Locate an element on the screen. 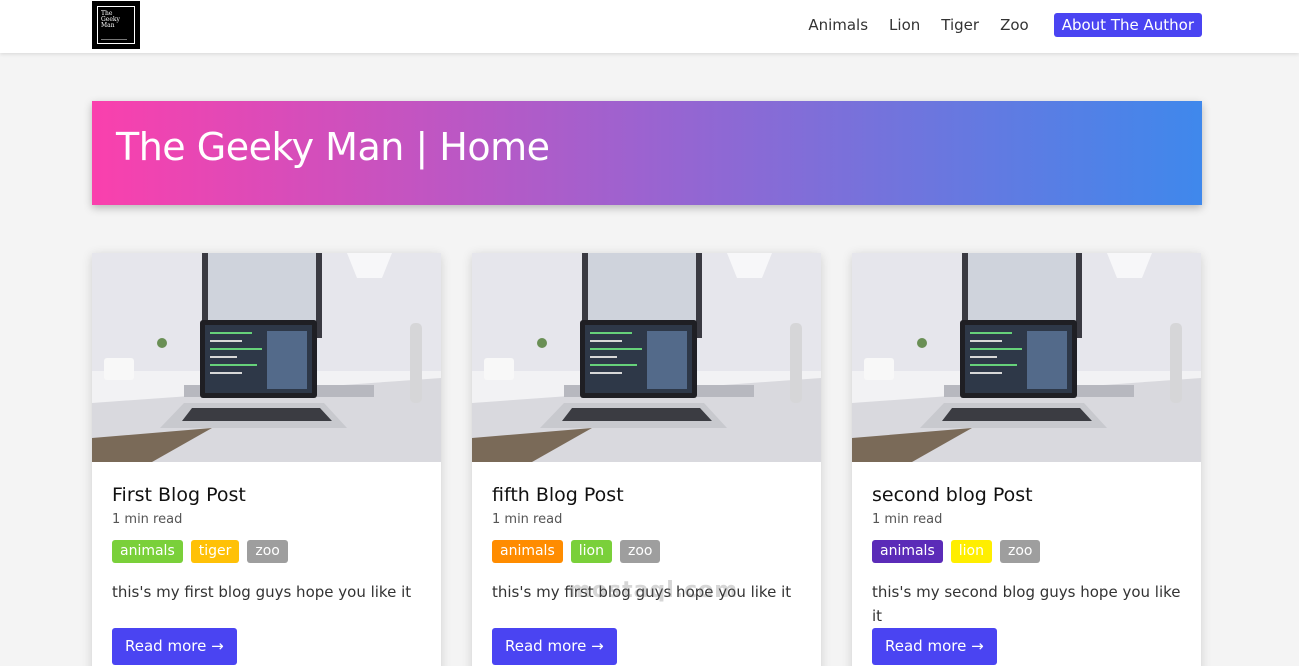 Image resolution: width=1299 pixels, height=666 pixels. logo-frame: The Geeky Man is located at coordinates (116, 25).